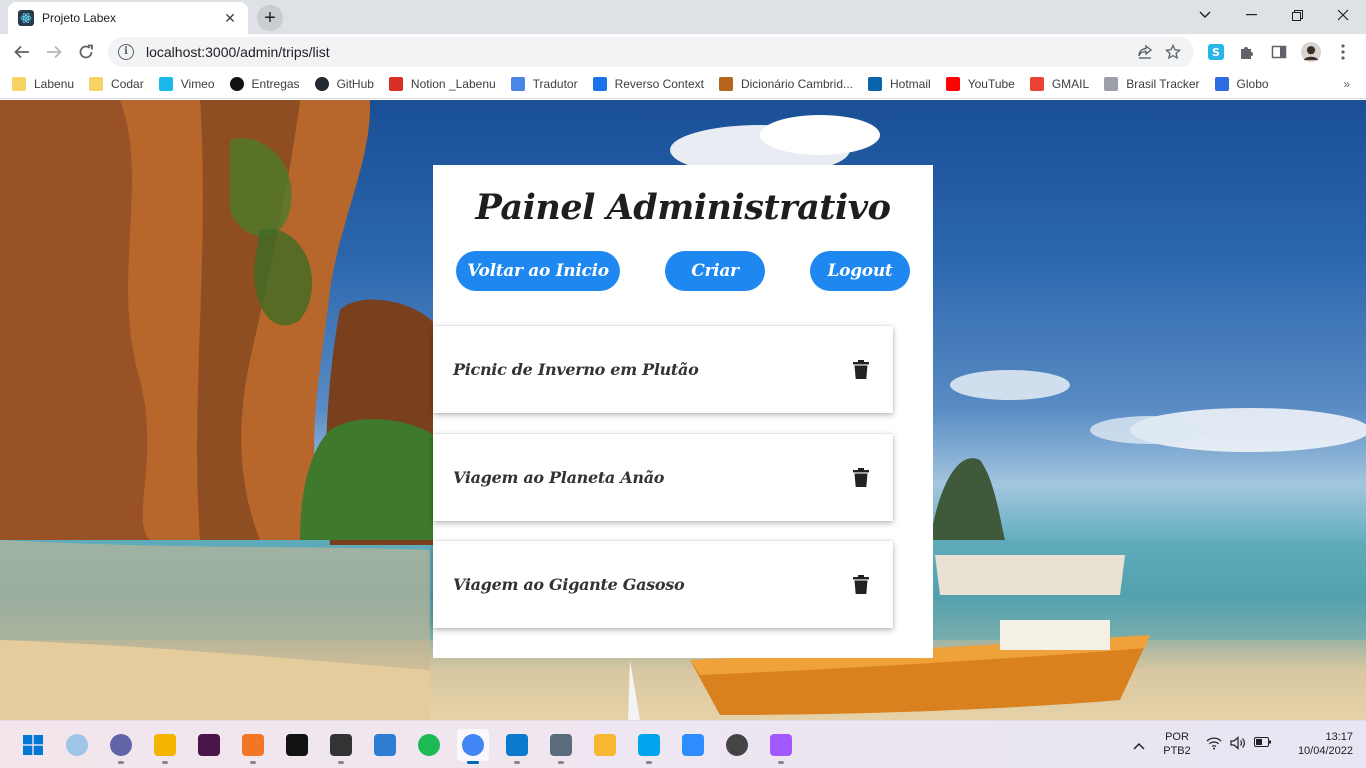 The image size is (1366, 768). Describe the element at coordinates (1238, 745) in the screenshot. I see `volume-icon` at that location.